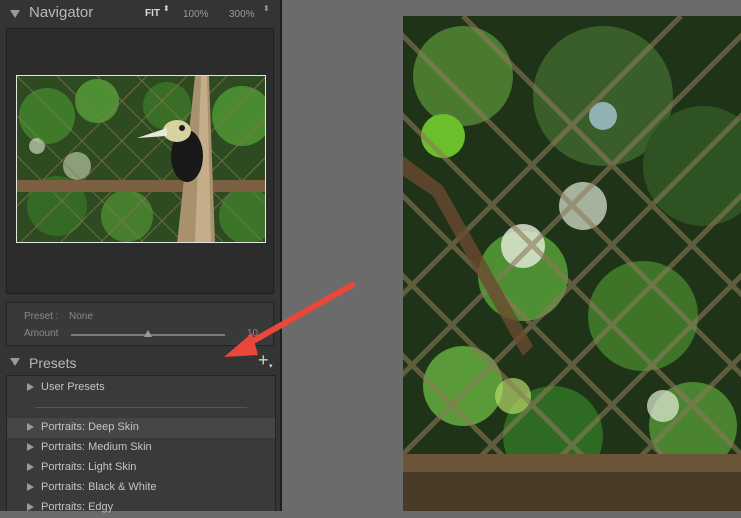  Describe the element at coordinates (148, 333) in the screenshot. I see `amount-slider-thumb` at that location.